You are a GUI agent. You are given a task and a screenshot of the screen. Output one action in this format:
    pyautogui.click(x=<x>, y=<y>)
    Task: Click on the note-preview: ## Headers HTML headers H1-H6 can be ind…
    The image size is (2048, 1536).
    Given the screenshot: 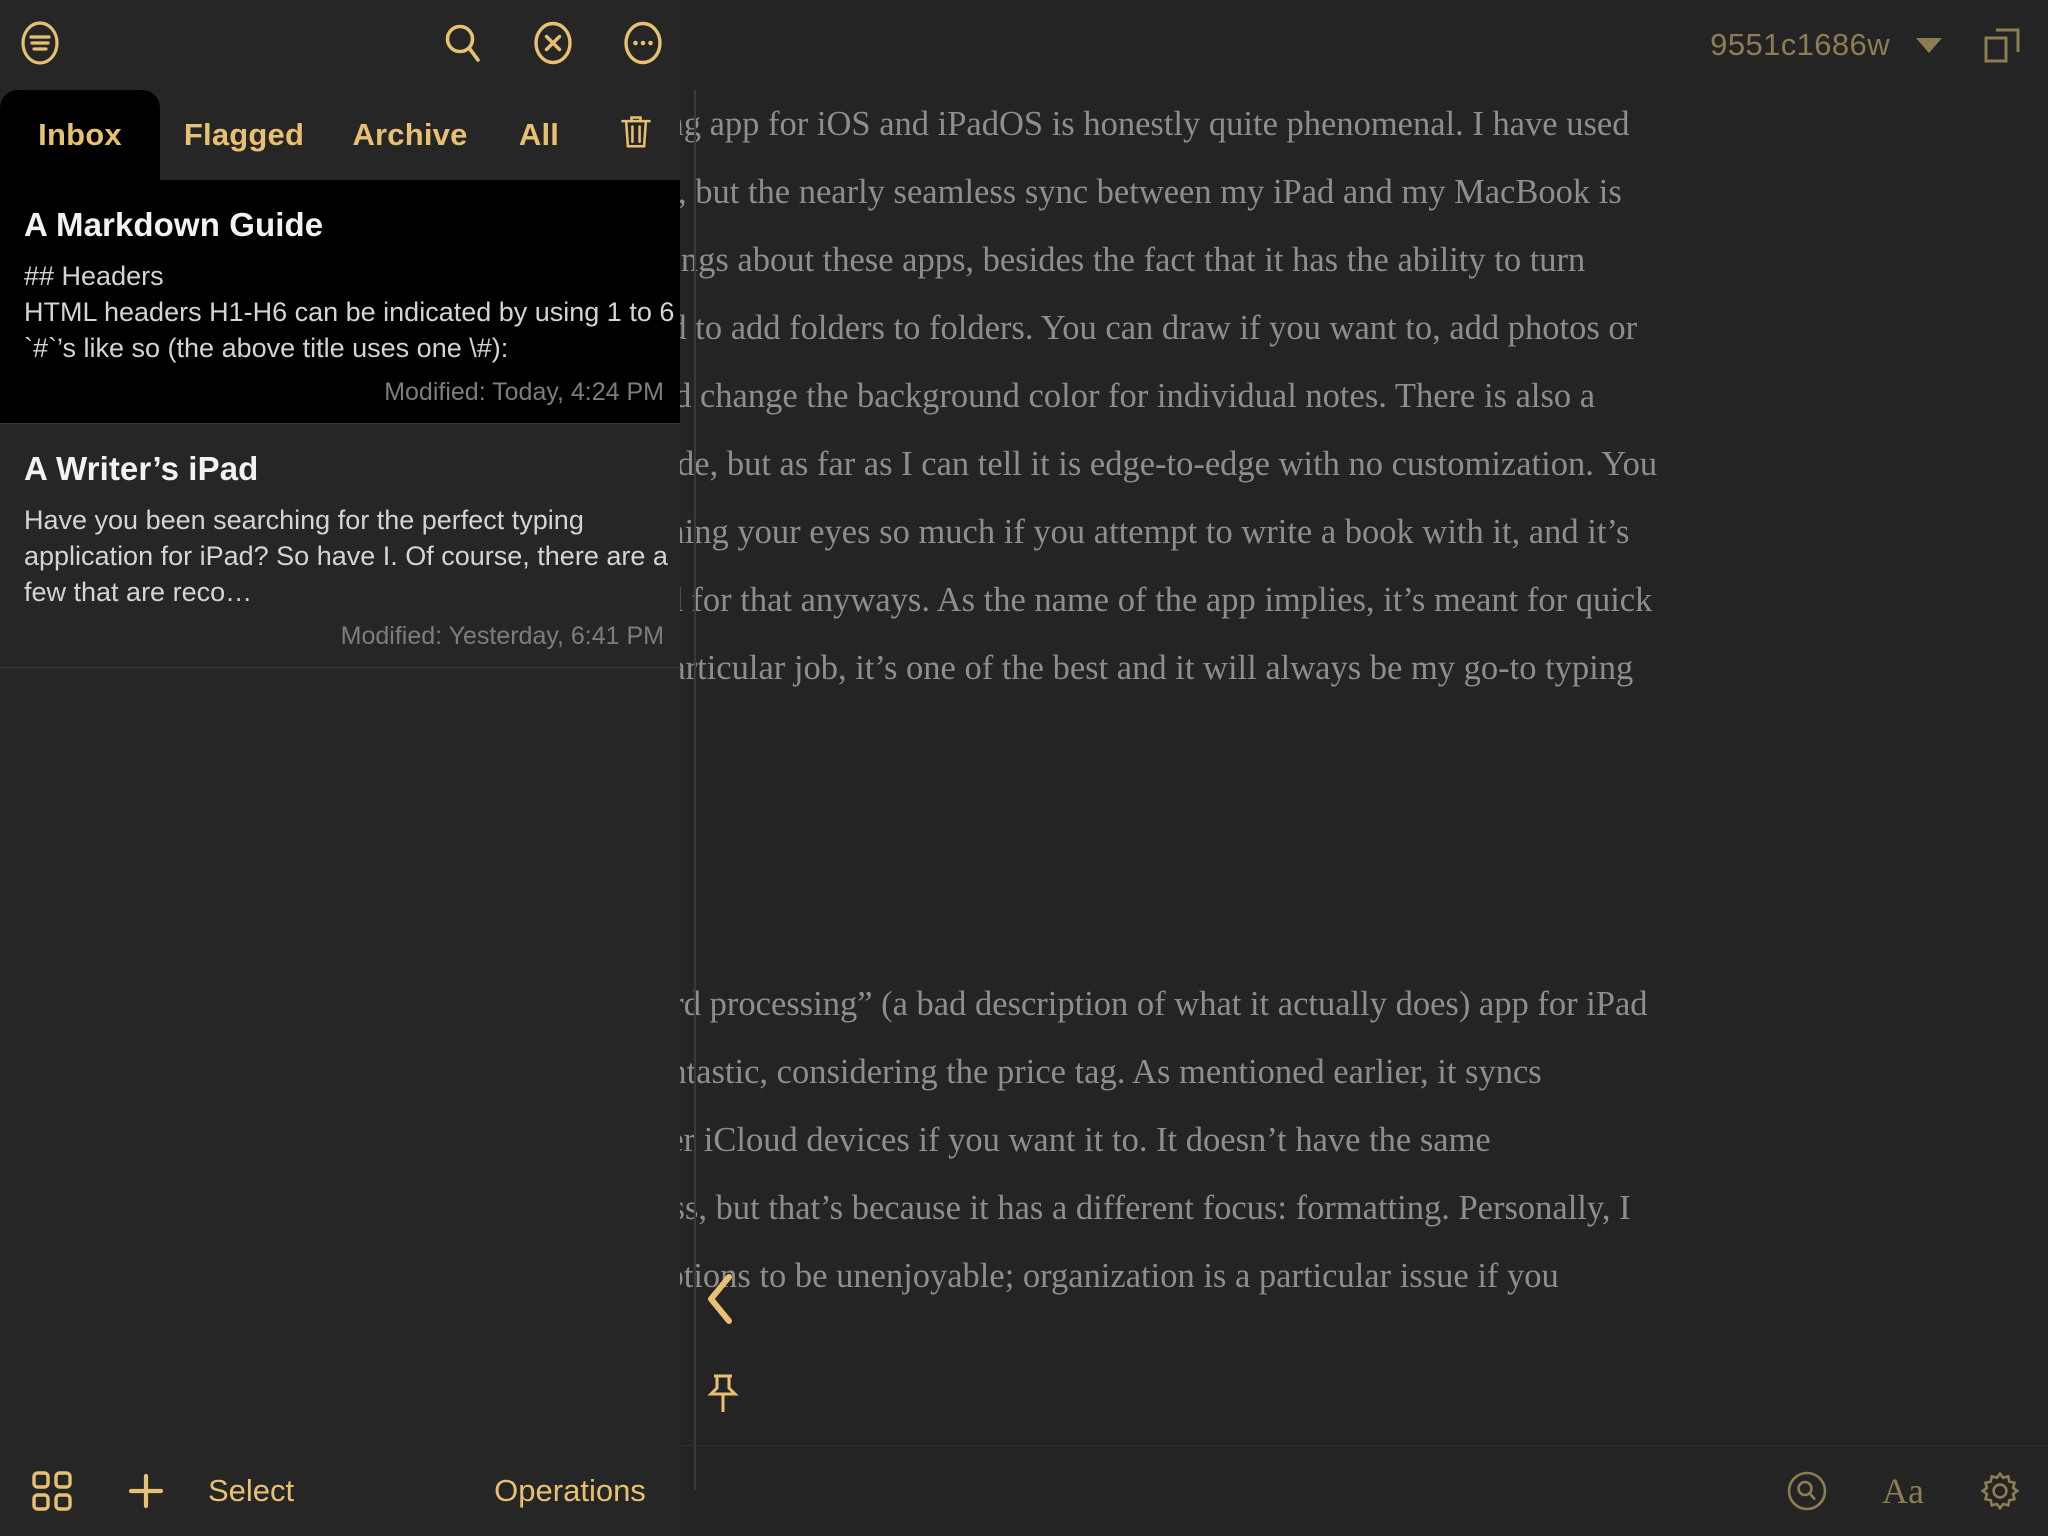 What is the action you would take?
    pyautogui.click(x=349, y=312)
    